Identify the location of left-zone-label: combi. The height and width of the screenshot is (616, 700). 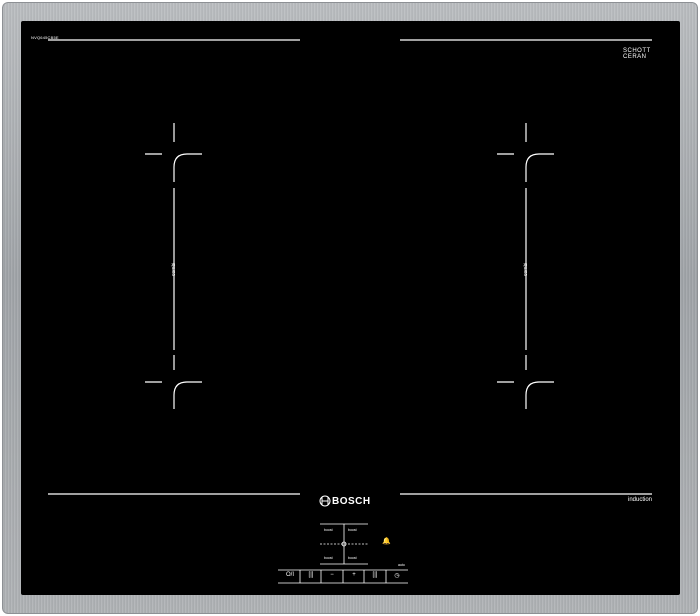
(174, 269).